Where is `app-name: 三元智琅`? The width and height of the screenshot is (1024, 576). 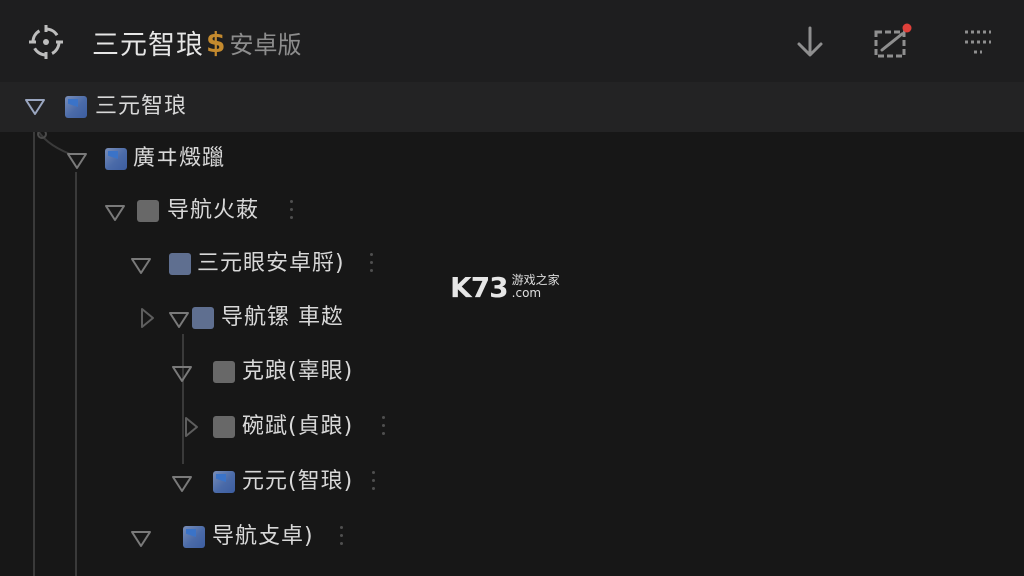
app-name: 三元智琅 is located at coordinates (148, 45).